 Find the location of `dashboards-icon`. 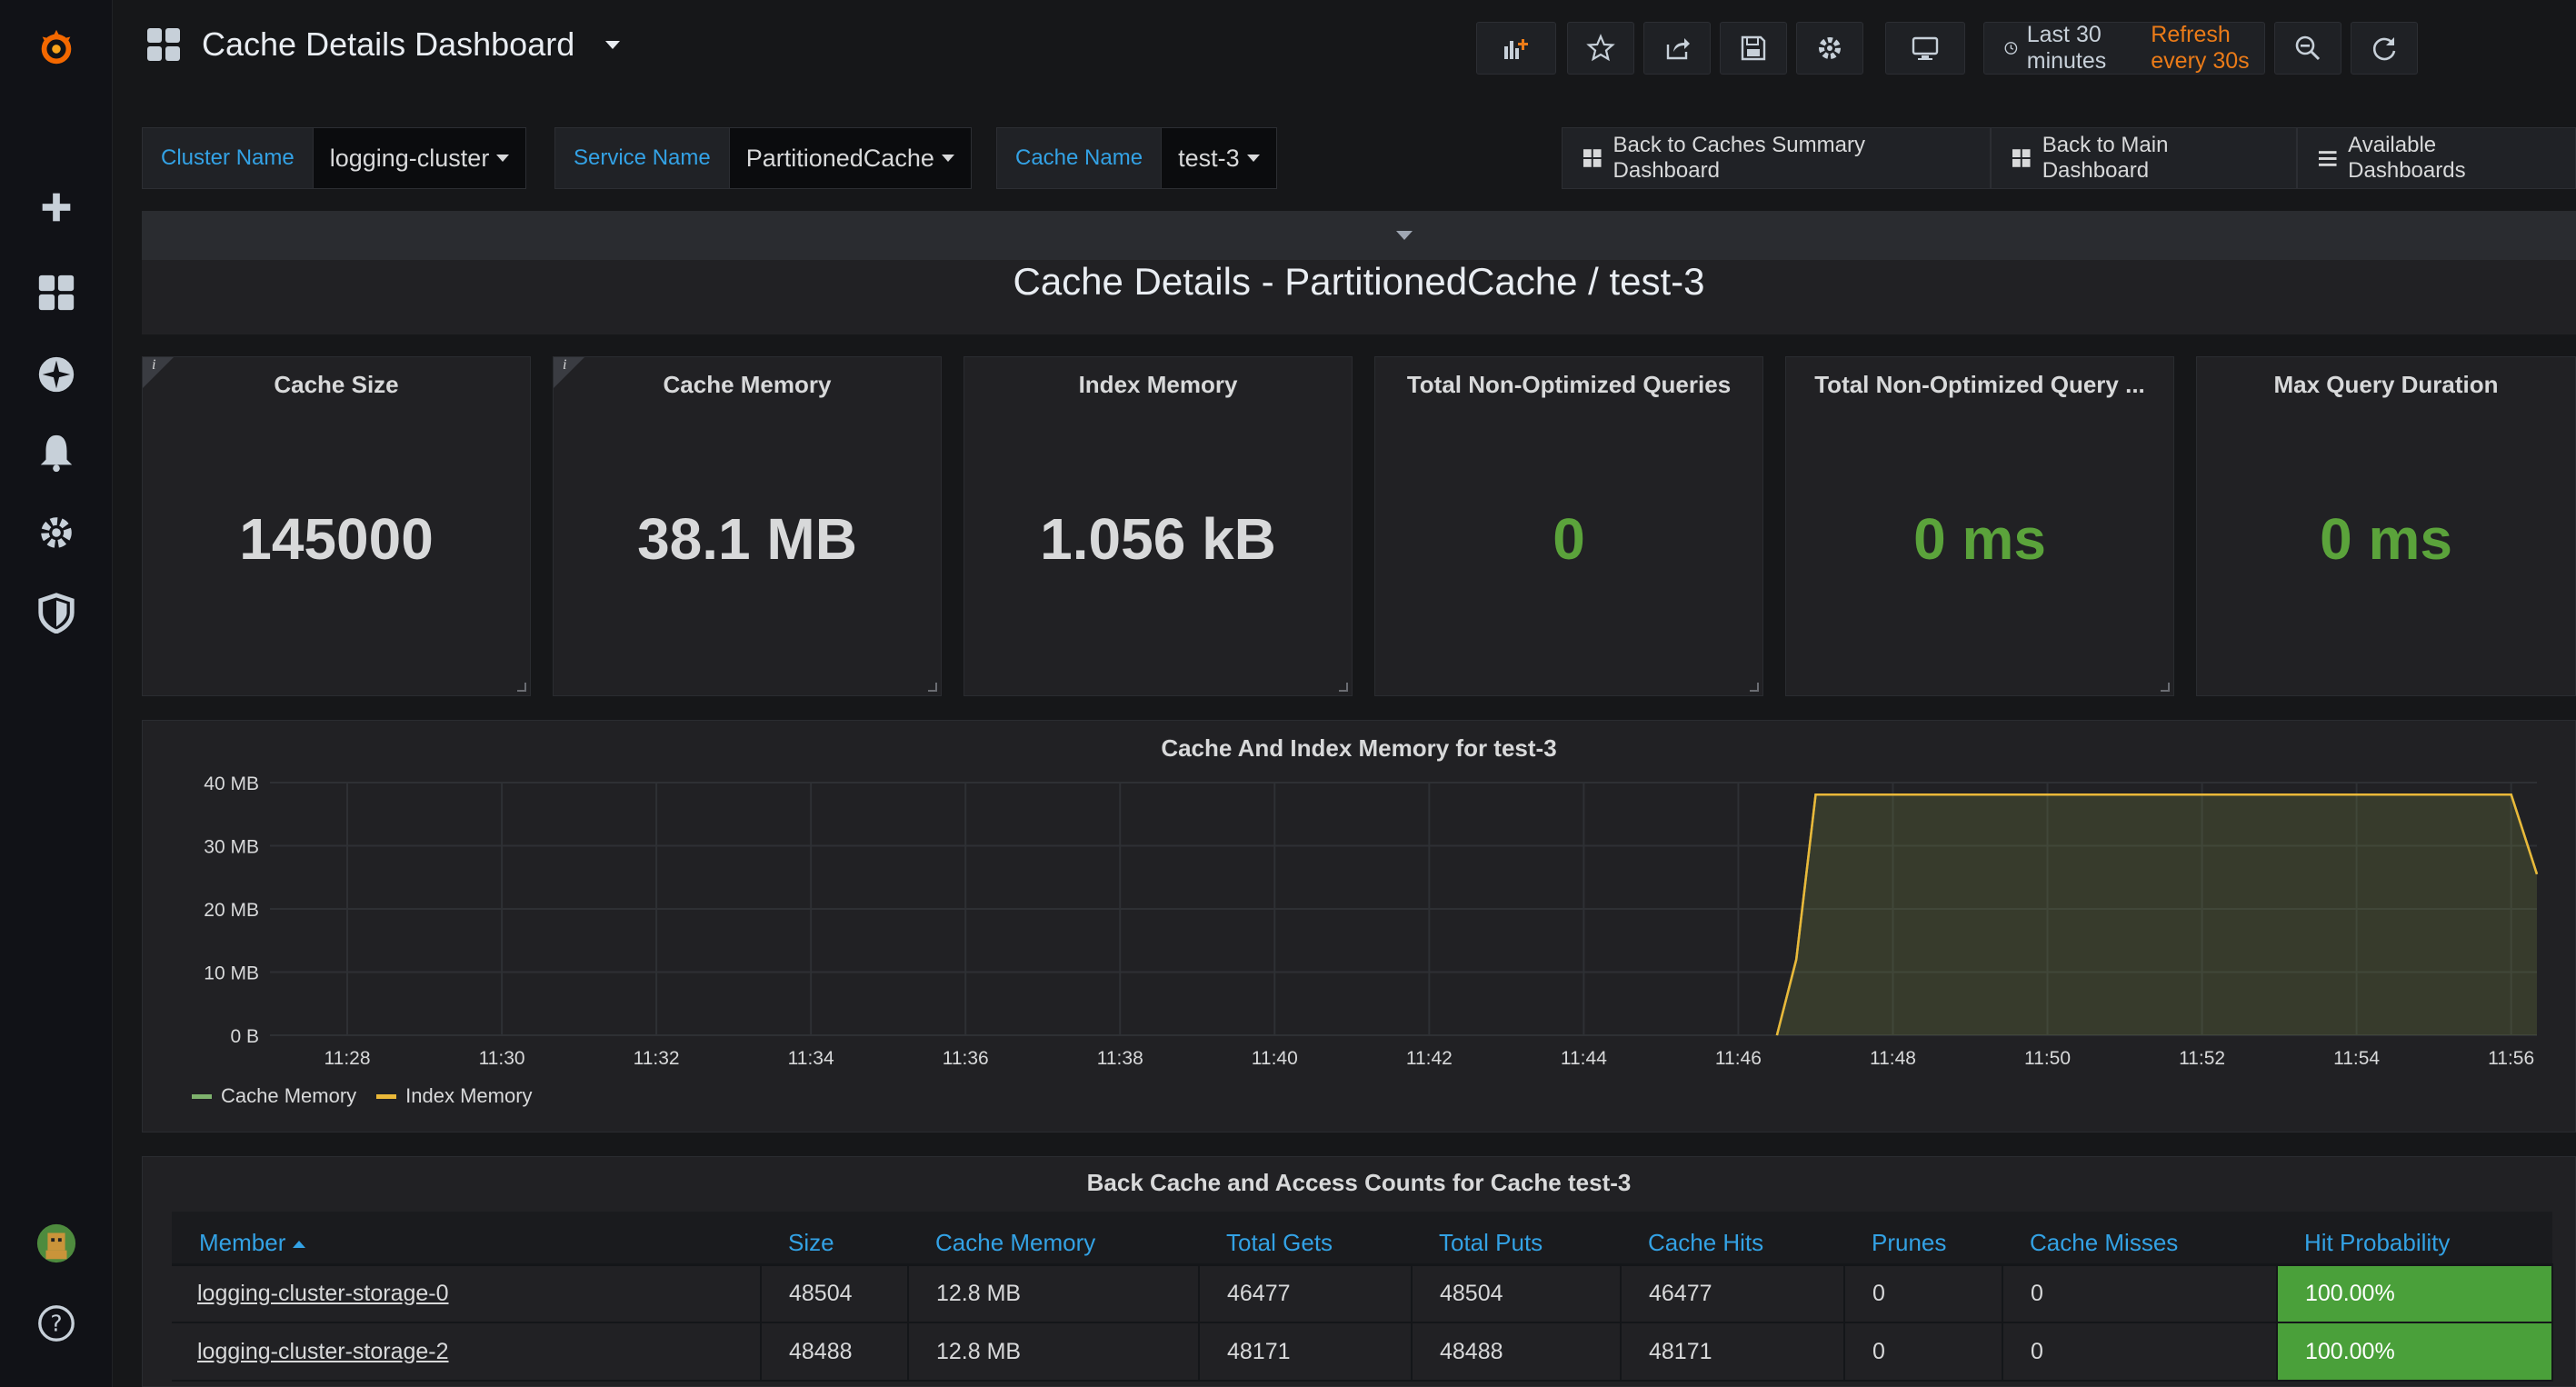

dashboards-icon is located at coordinates (56, 292).